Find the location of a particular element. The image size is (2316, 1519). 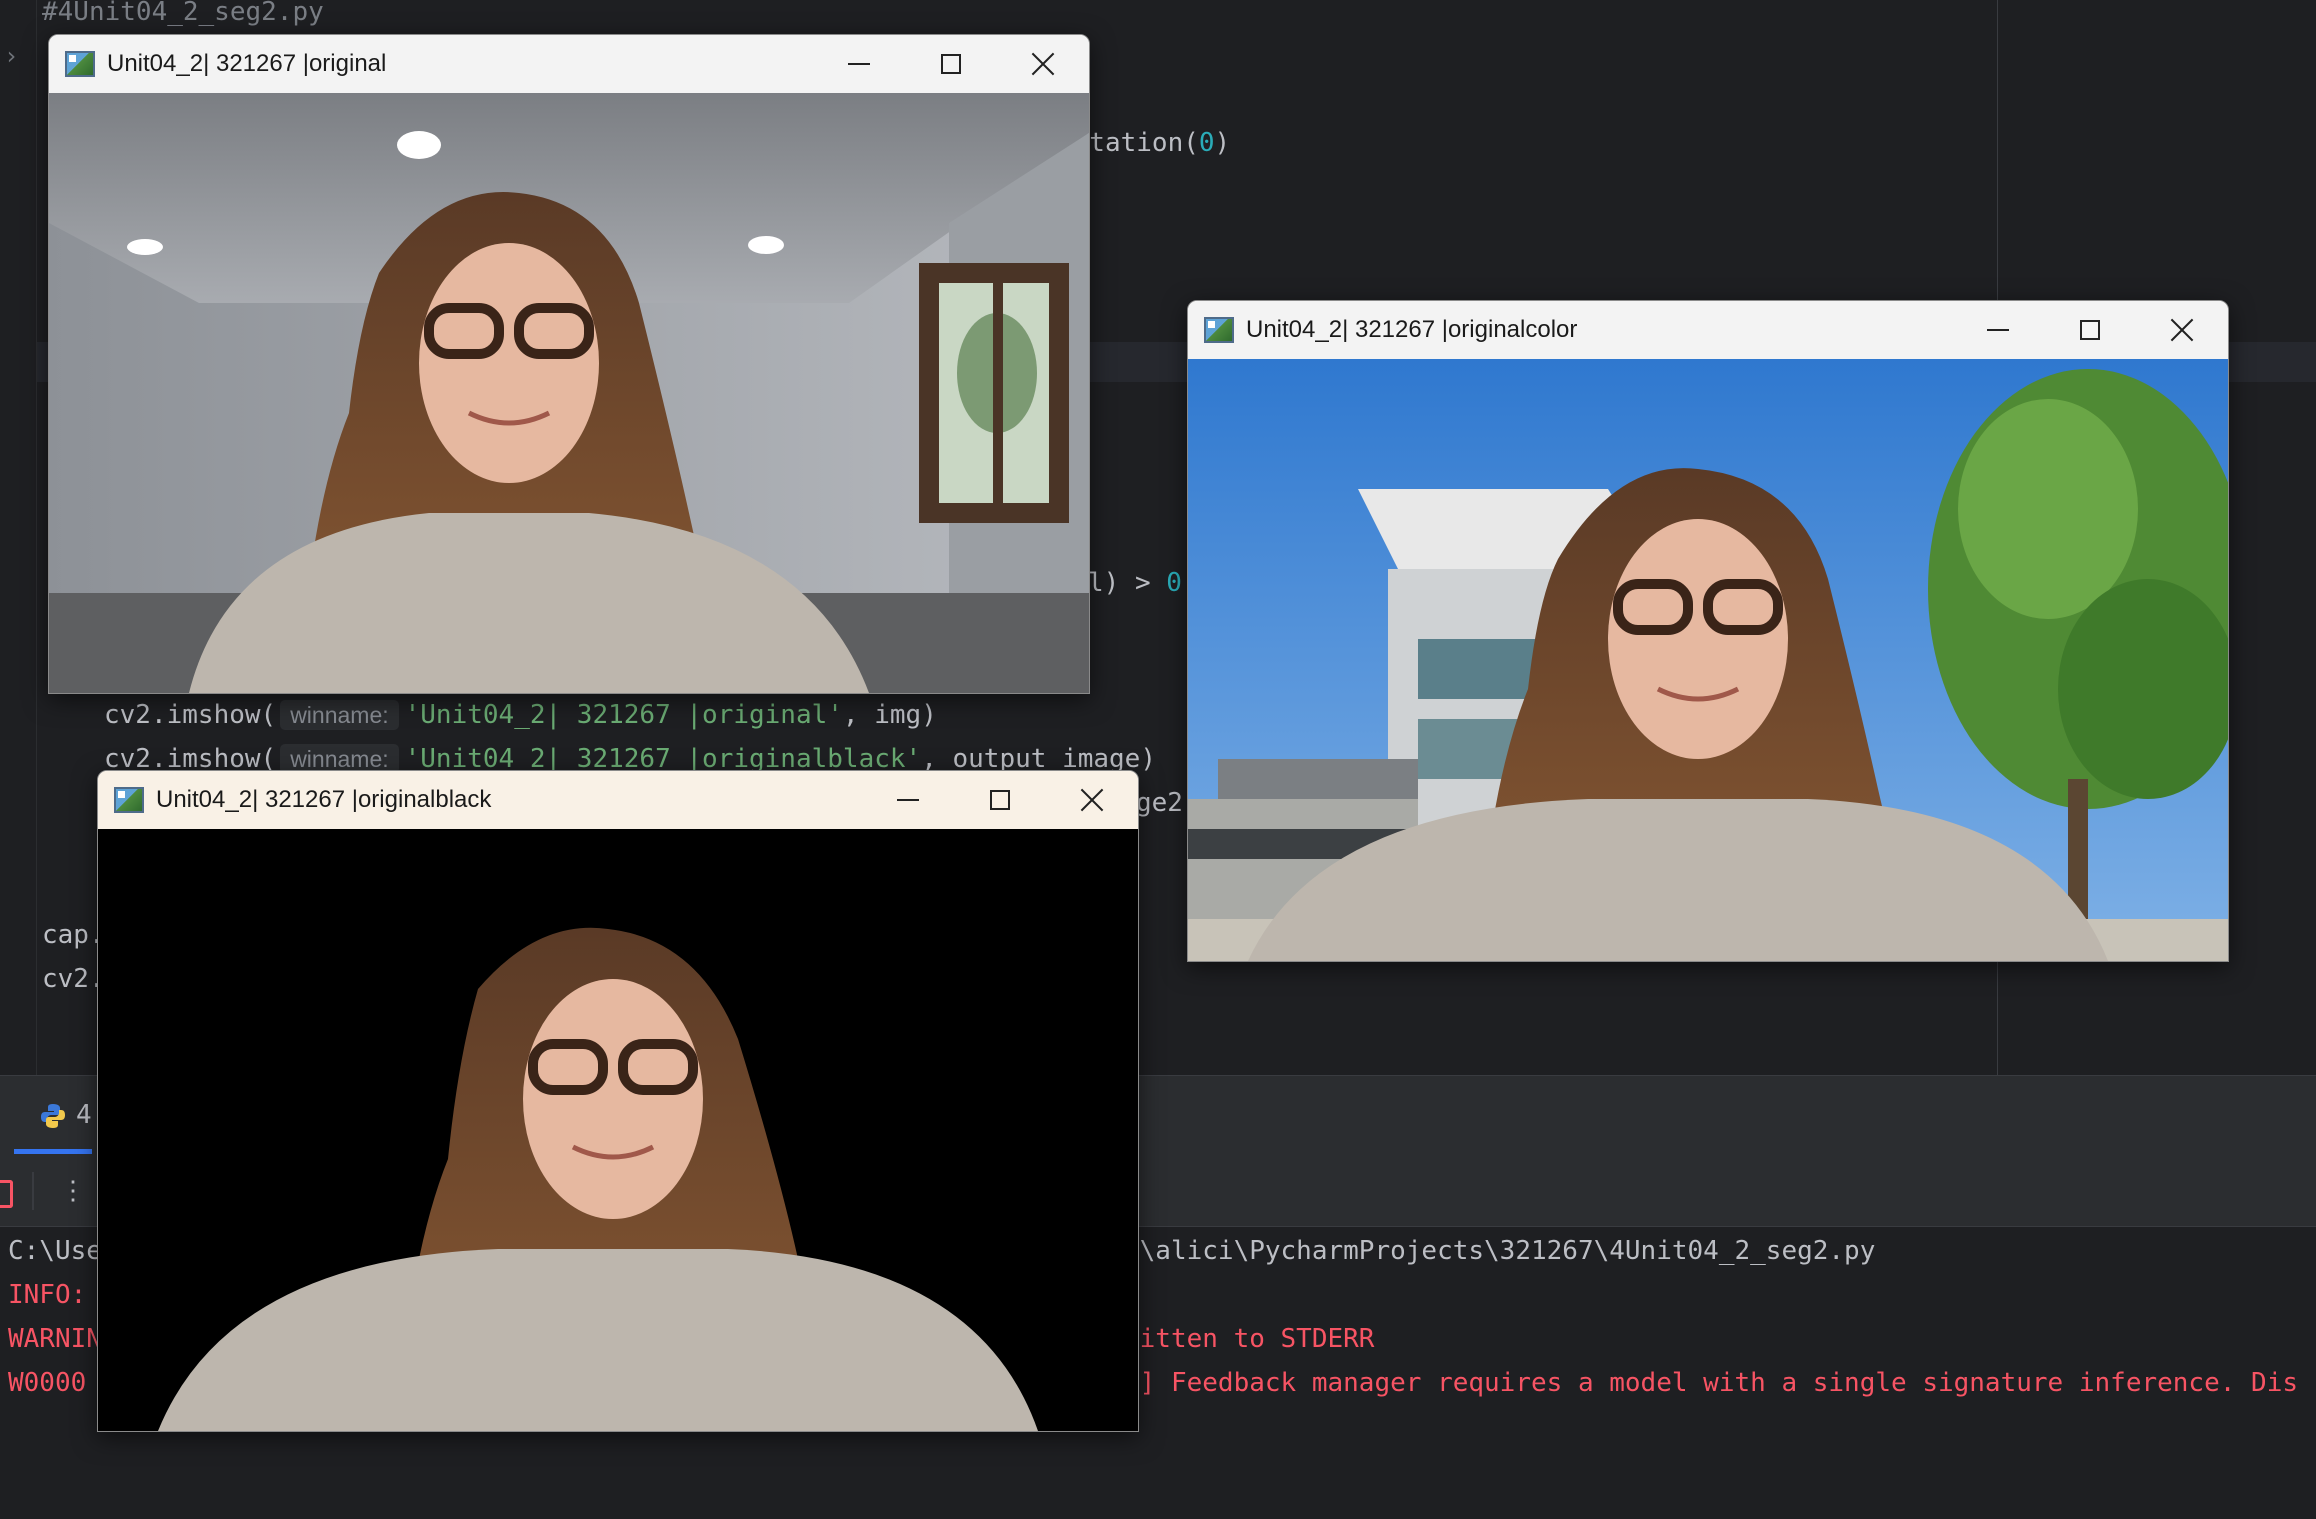

python-icon is located at coordinates (53, 1116).